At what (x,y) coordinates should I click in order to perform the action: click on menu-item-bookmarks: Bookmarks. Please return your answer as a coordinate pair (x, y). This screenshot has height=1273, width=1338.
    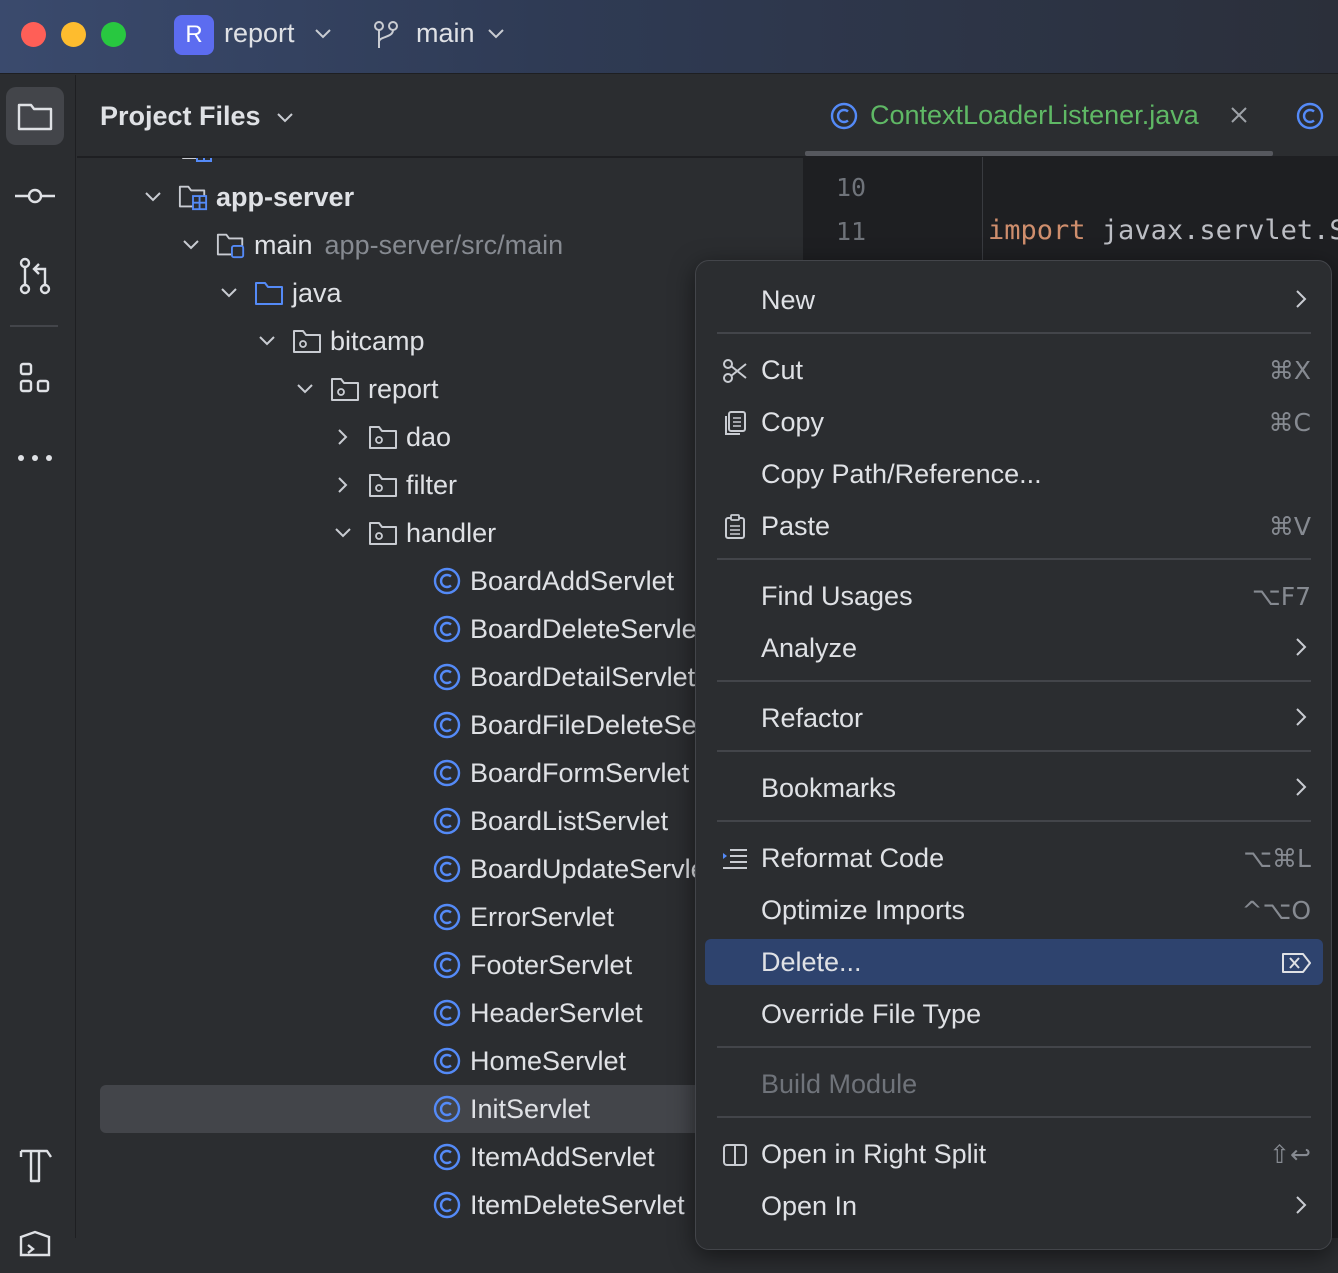
    Looking at the image, I should click on (1014, 788).